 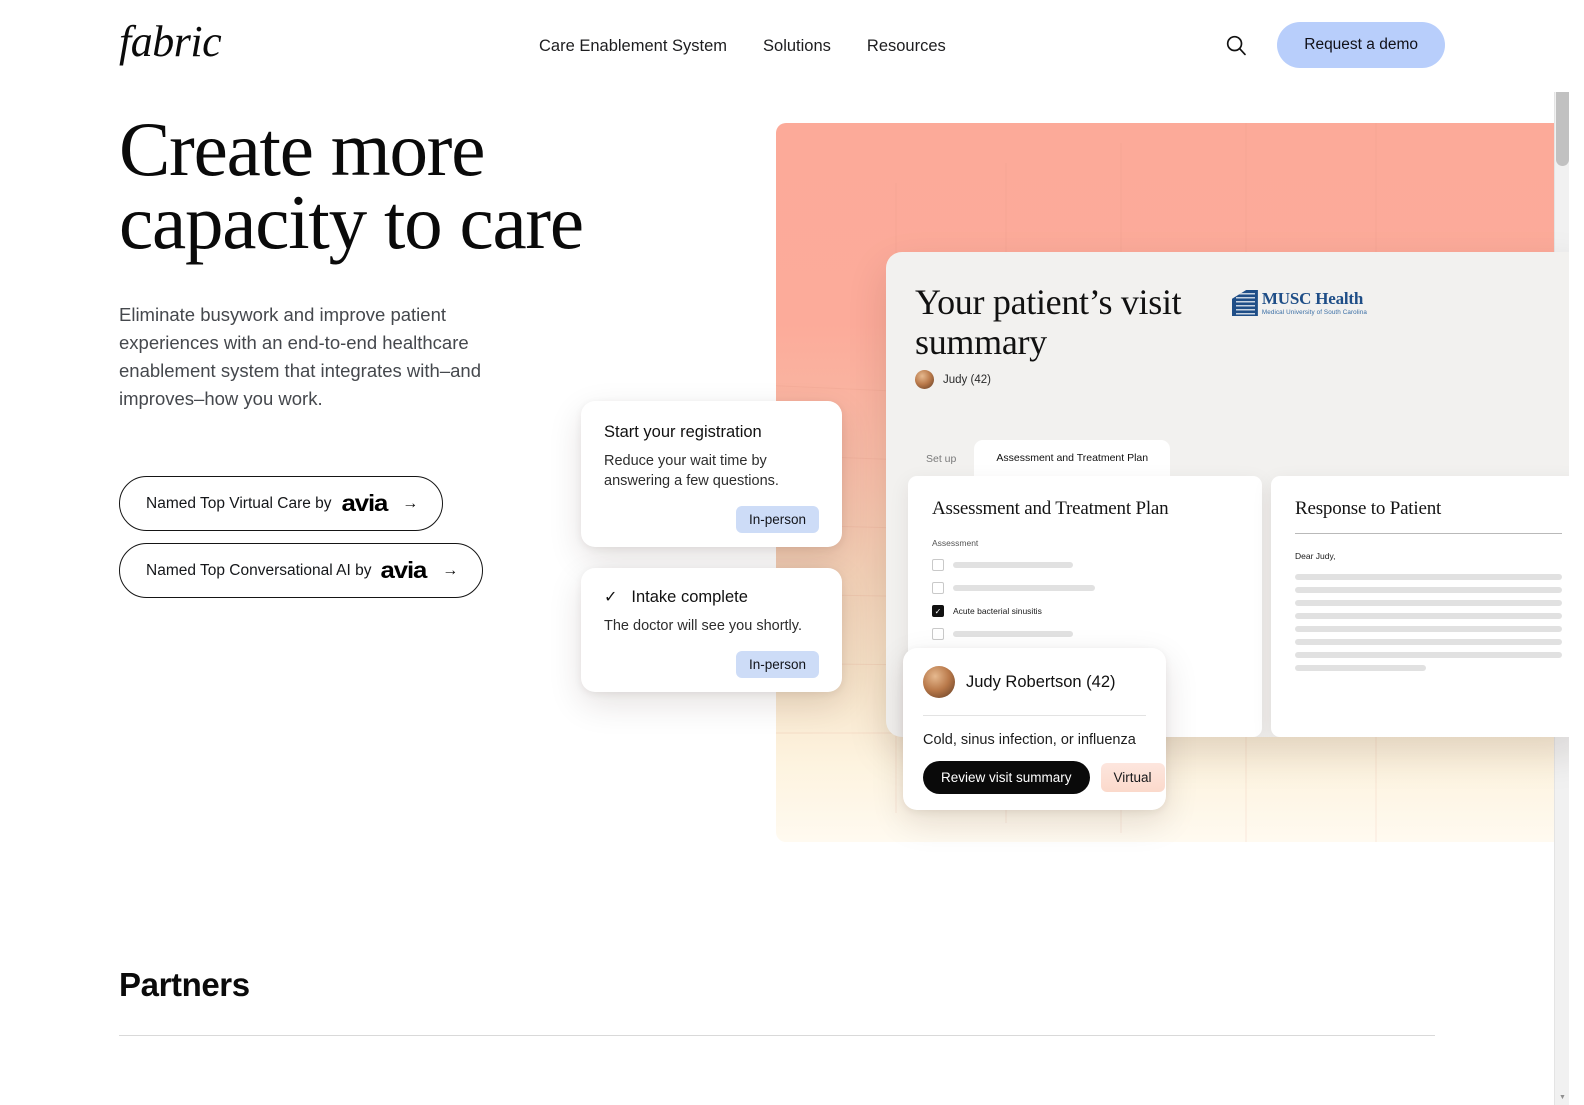 What do you see at coordinates (1029, 740) in the screenshot?
I see `patient-card-condition: Cold, sinus infection, or influenza` at bounding box center [1029, 740].